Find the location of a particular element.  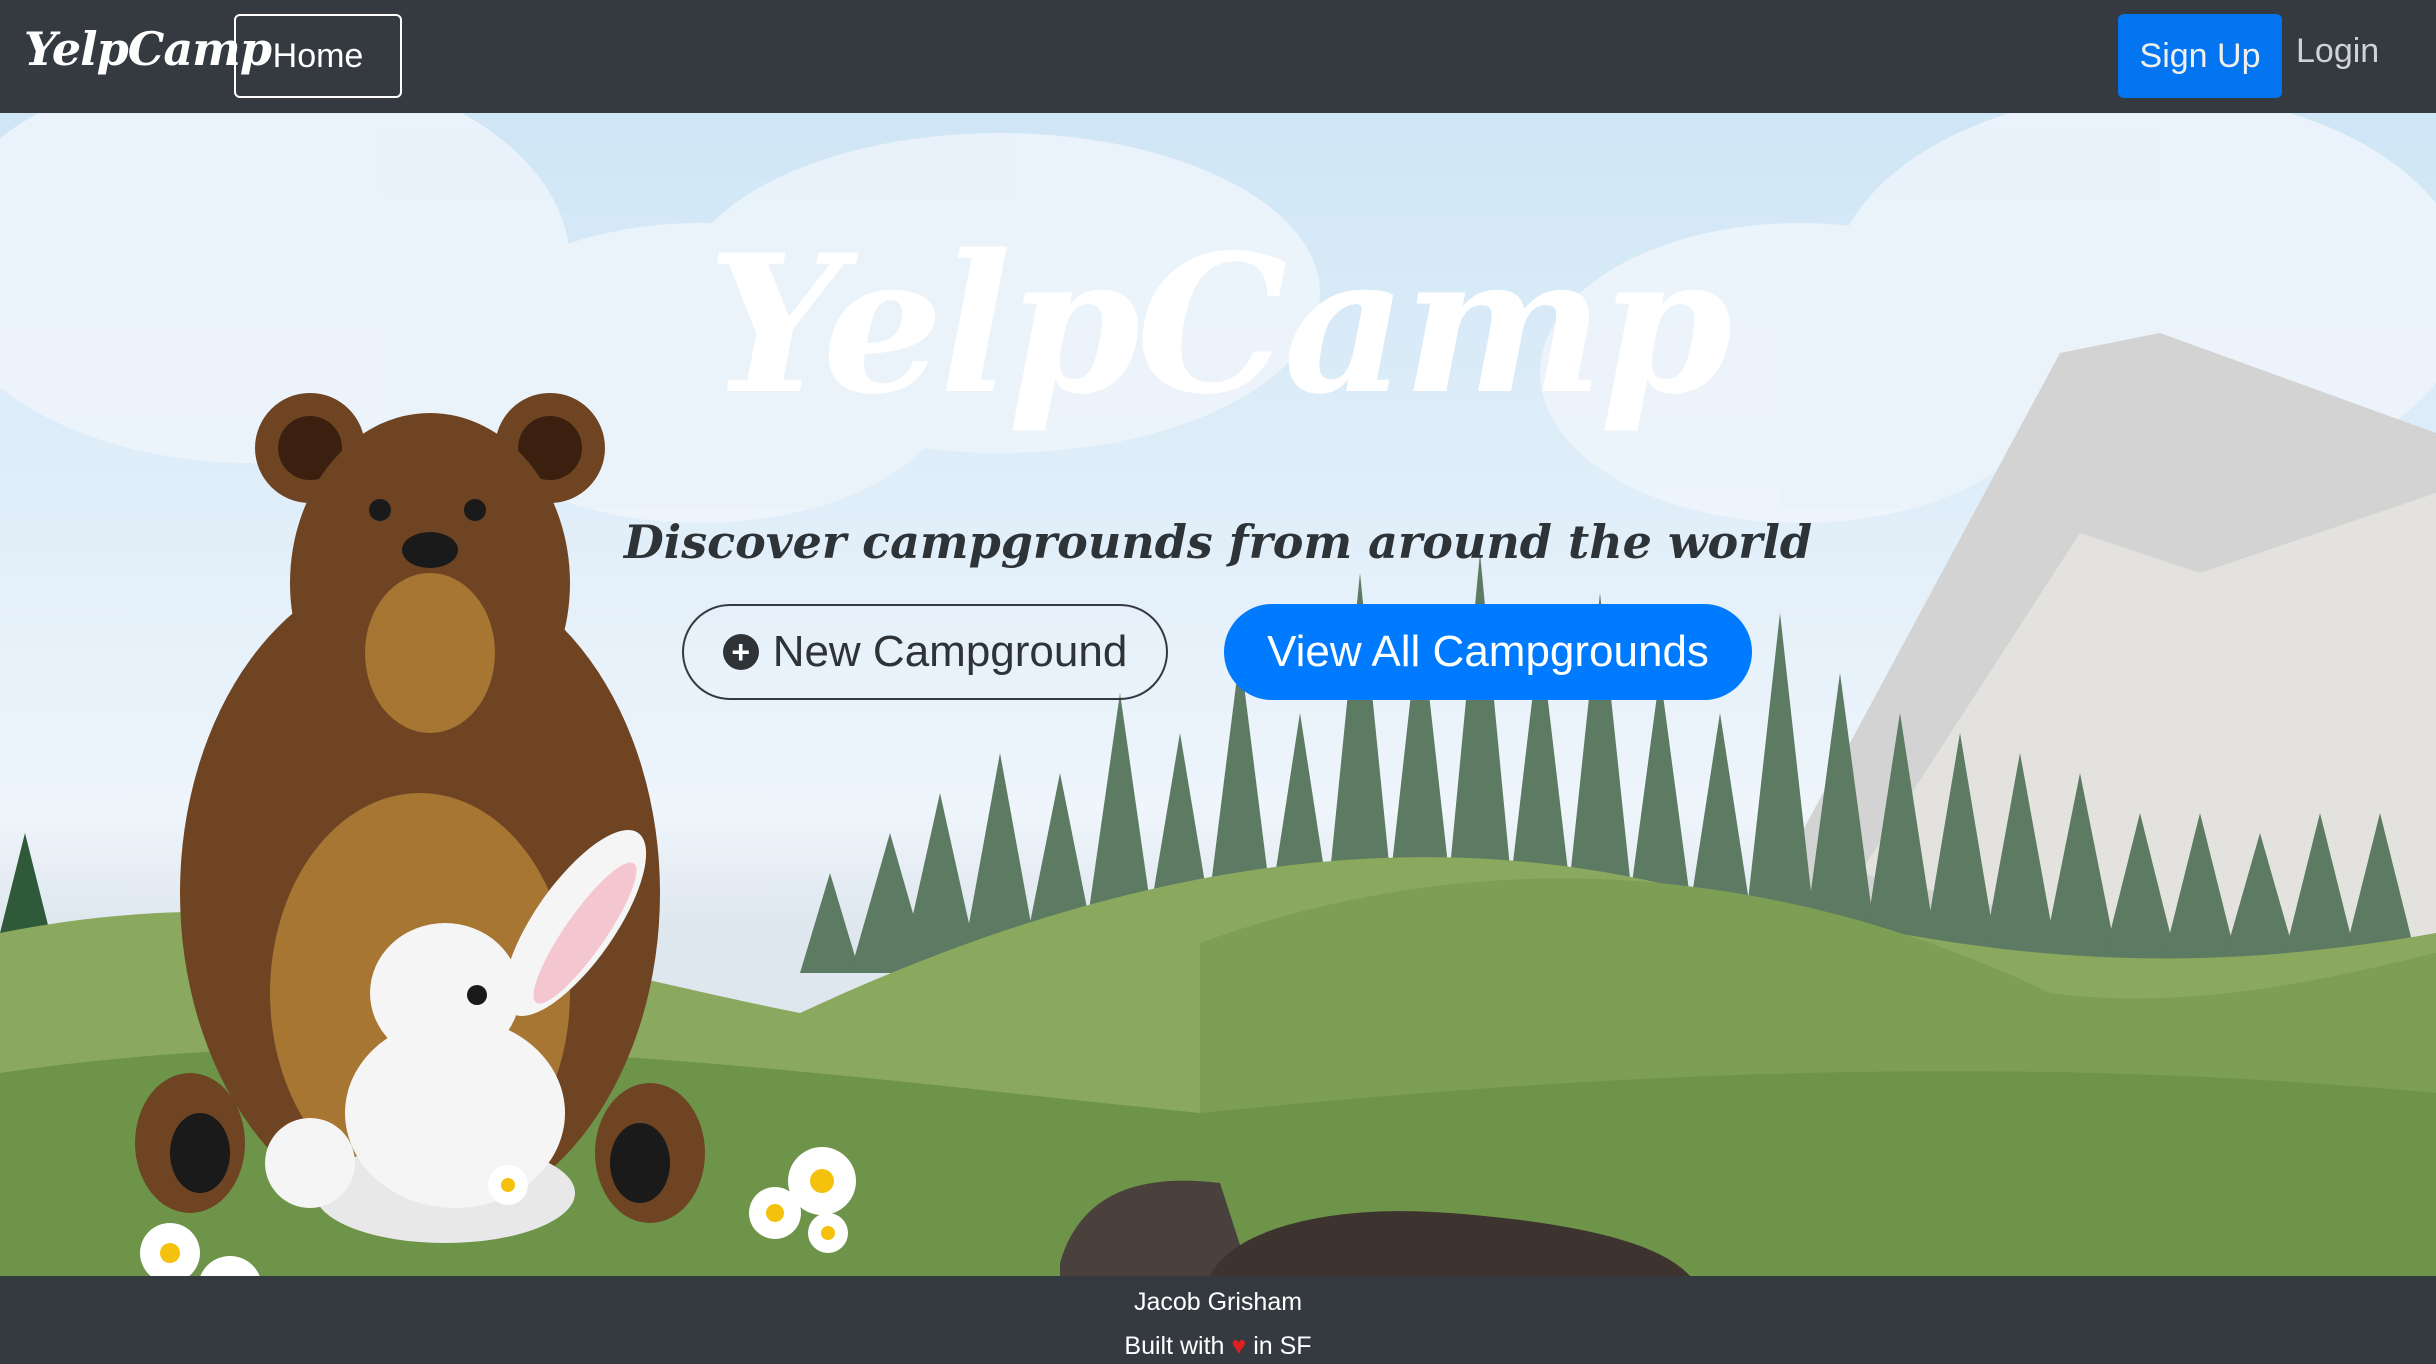

footer: Jacob Grisham Built with ♥ in SF is located at coordinates (1218, 1320).